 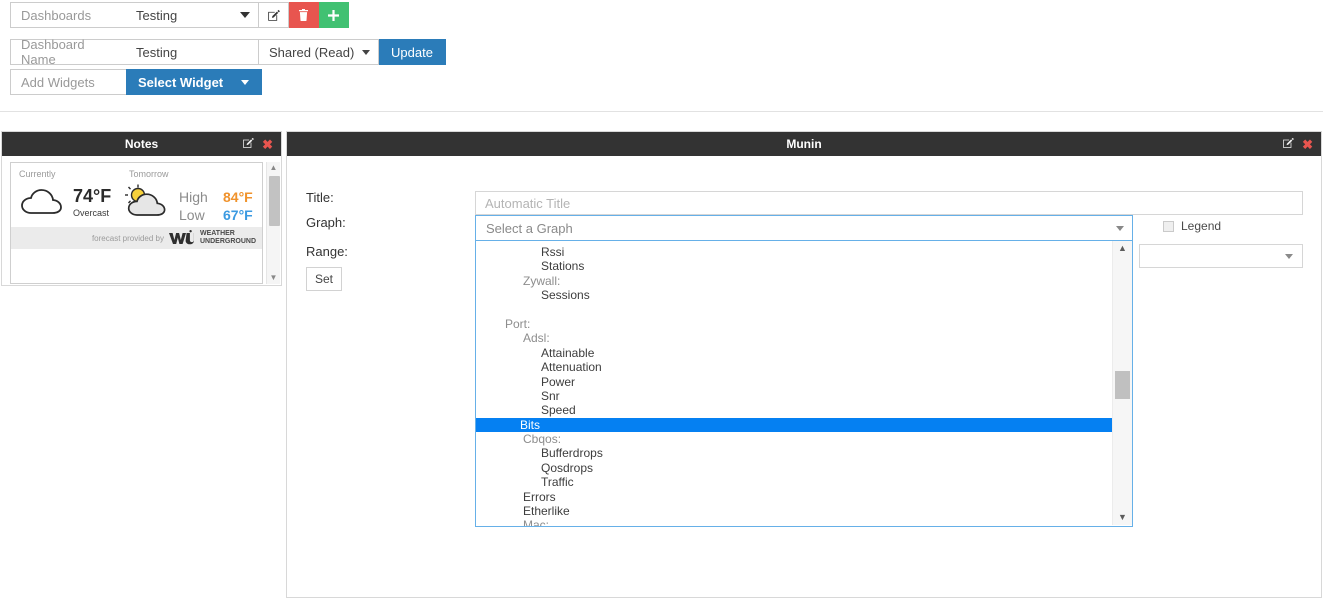 I want to click on add-widgets-row: Add Widgets Select Widget, so click(x=136, y=82).